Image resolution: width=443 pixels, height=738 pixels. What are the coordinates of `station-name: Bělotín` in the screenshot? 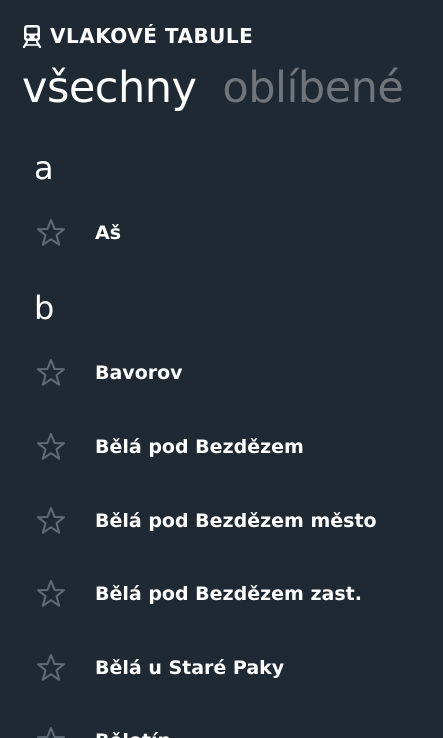 It's located at (133, 733).